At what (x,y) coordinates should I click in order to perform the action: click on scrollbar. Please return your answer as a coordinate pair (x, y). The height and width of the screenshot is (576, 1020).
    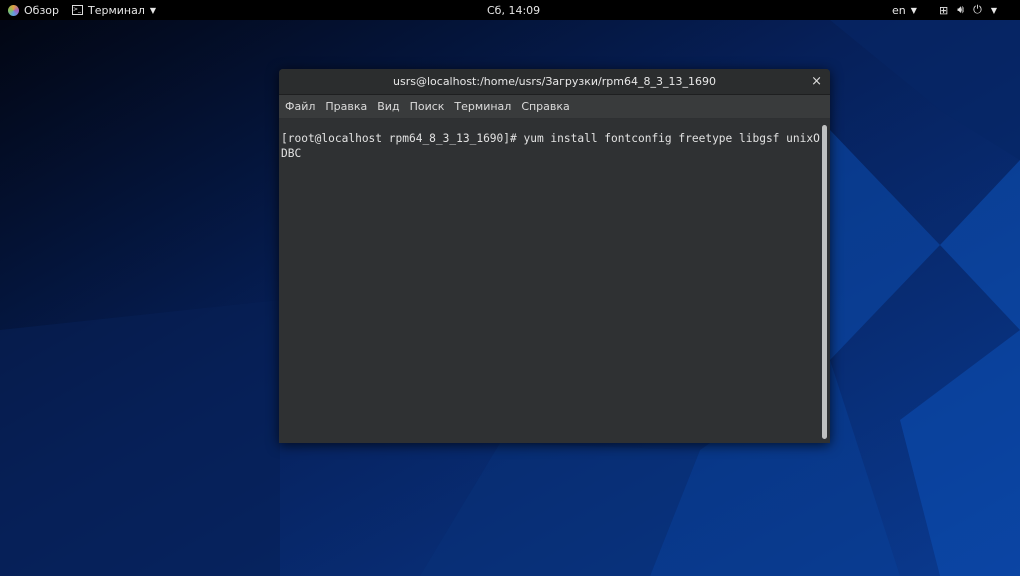
    Looking at the image, I should click on (824, 282).